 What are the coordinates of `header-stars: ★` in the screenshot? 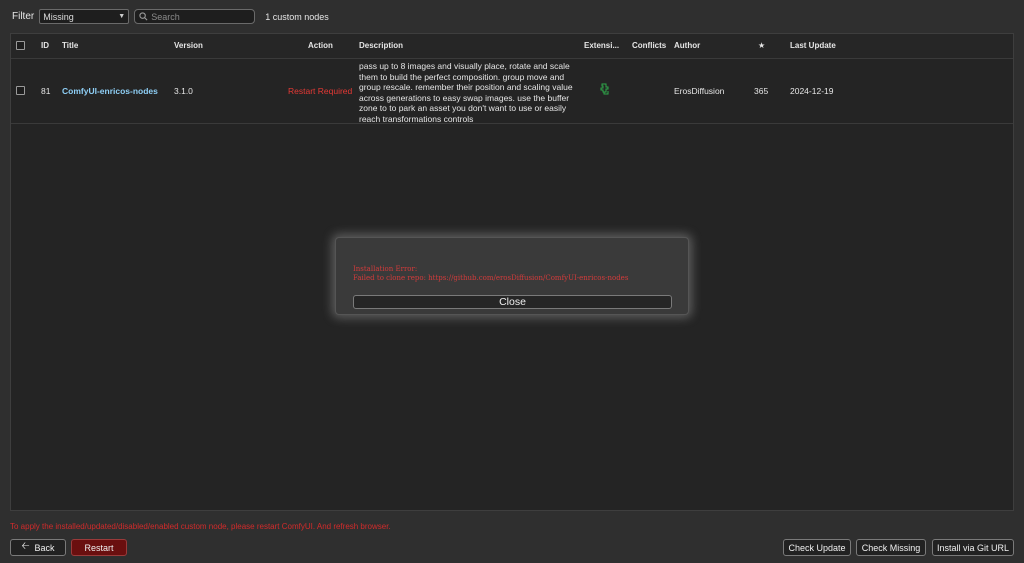 It's located at (761, 45).